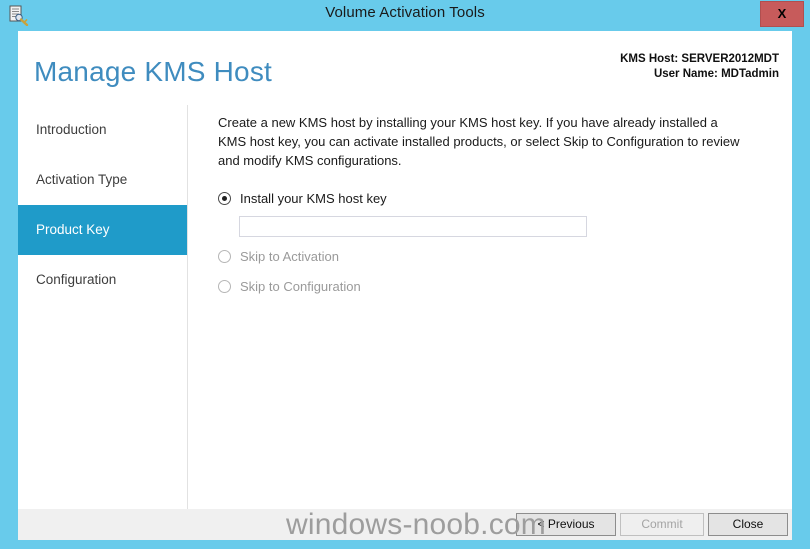 Image resolution: width=810 pixels, height=549 pixels. Describe the element at coordinates (103, 246) in the screenshot. I see `sidebar-item-product-key-management: Product Key Management` at that location.